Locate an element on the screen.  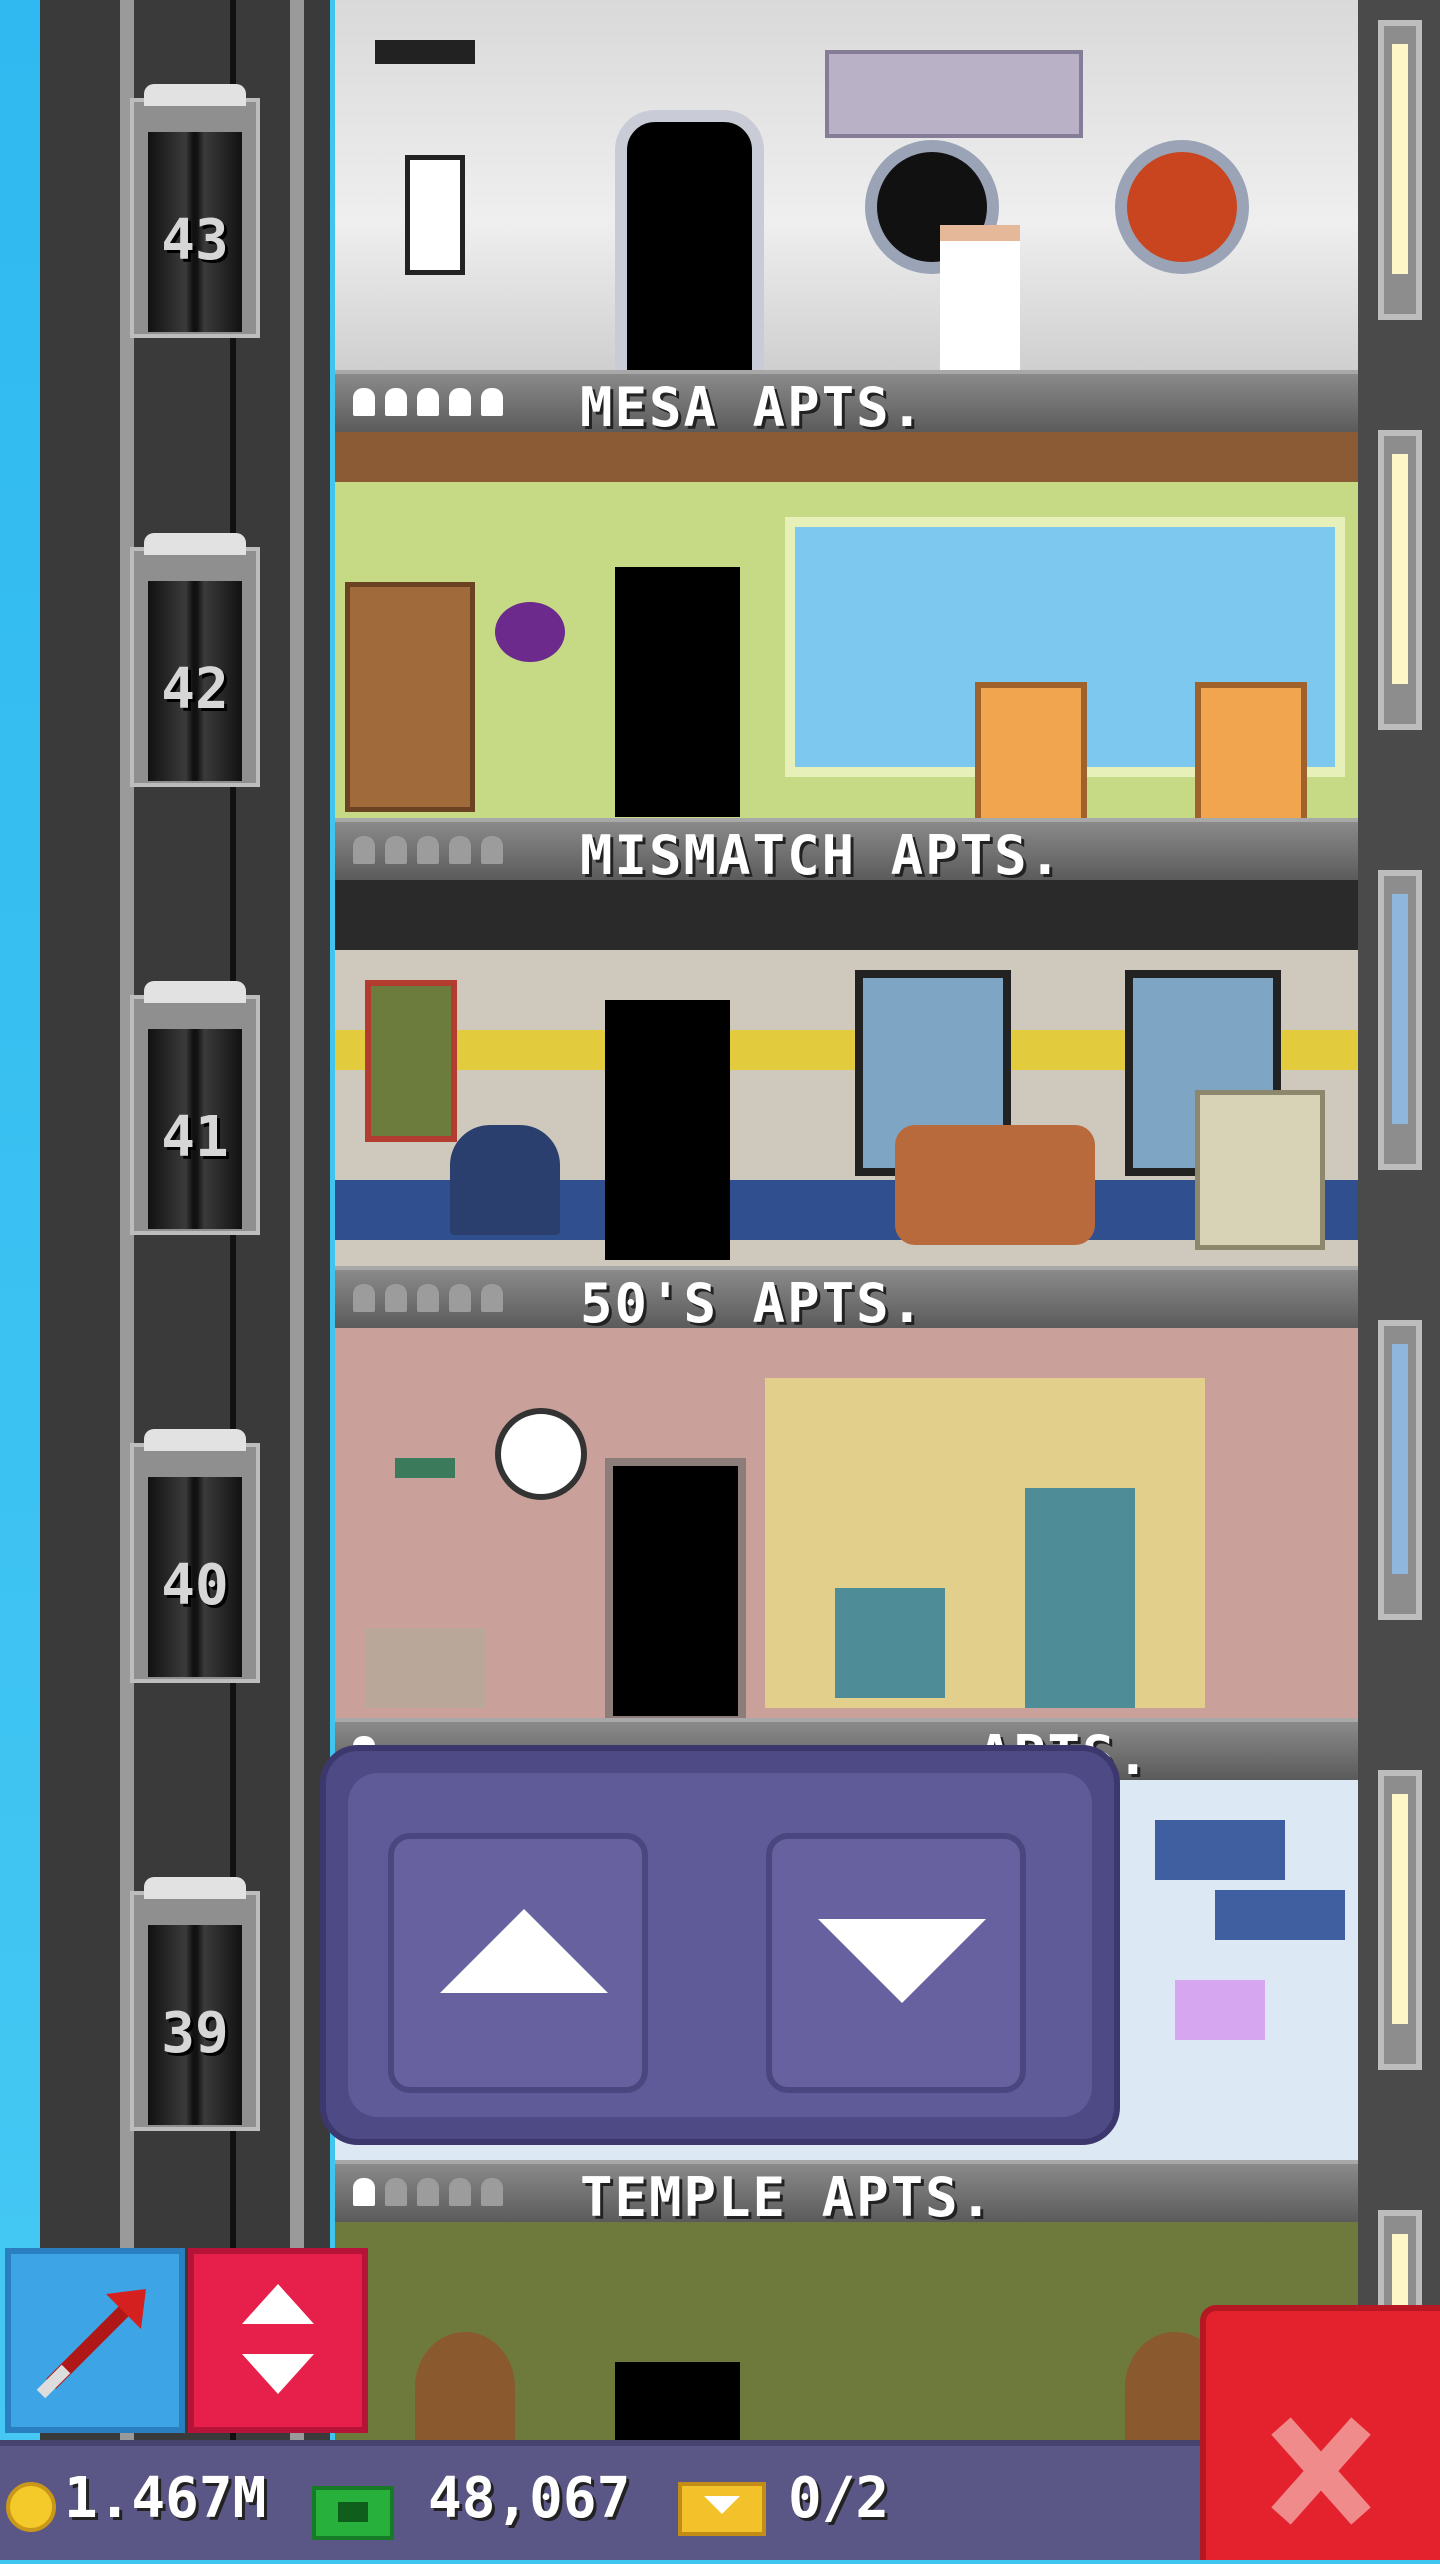
elevator-down-button is located at coordinates (896, 1963).